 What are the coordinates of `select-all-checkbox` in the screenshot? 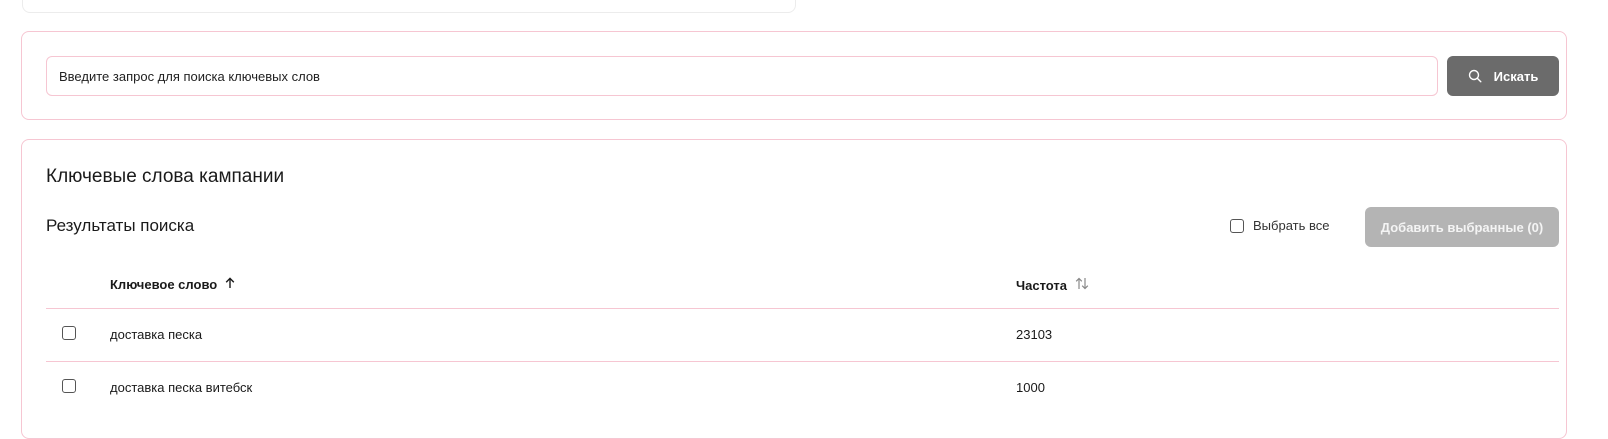 It's located at (1237, 225).